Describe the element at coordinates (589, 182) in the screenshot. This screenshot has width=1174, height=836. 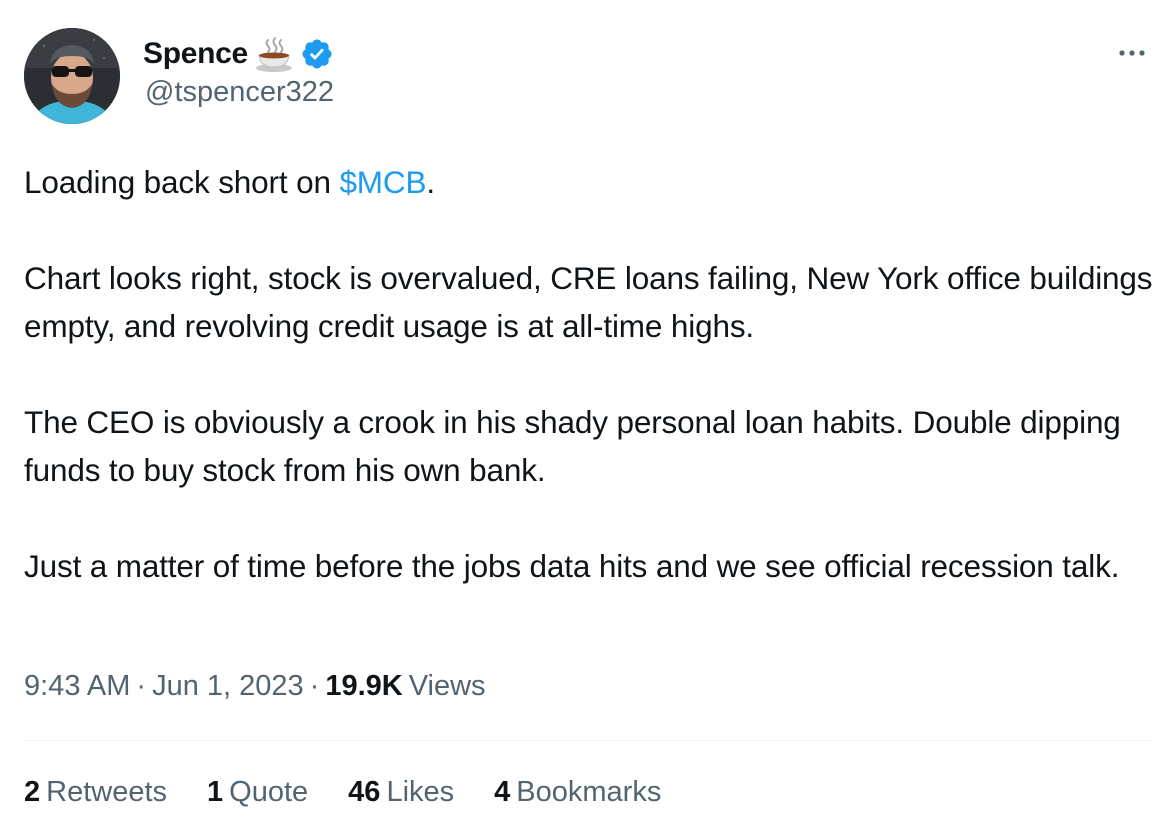
I see `tweet-paragraph-1: Loading back short on $MCB.` at that location.